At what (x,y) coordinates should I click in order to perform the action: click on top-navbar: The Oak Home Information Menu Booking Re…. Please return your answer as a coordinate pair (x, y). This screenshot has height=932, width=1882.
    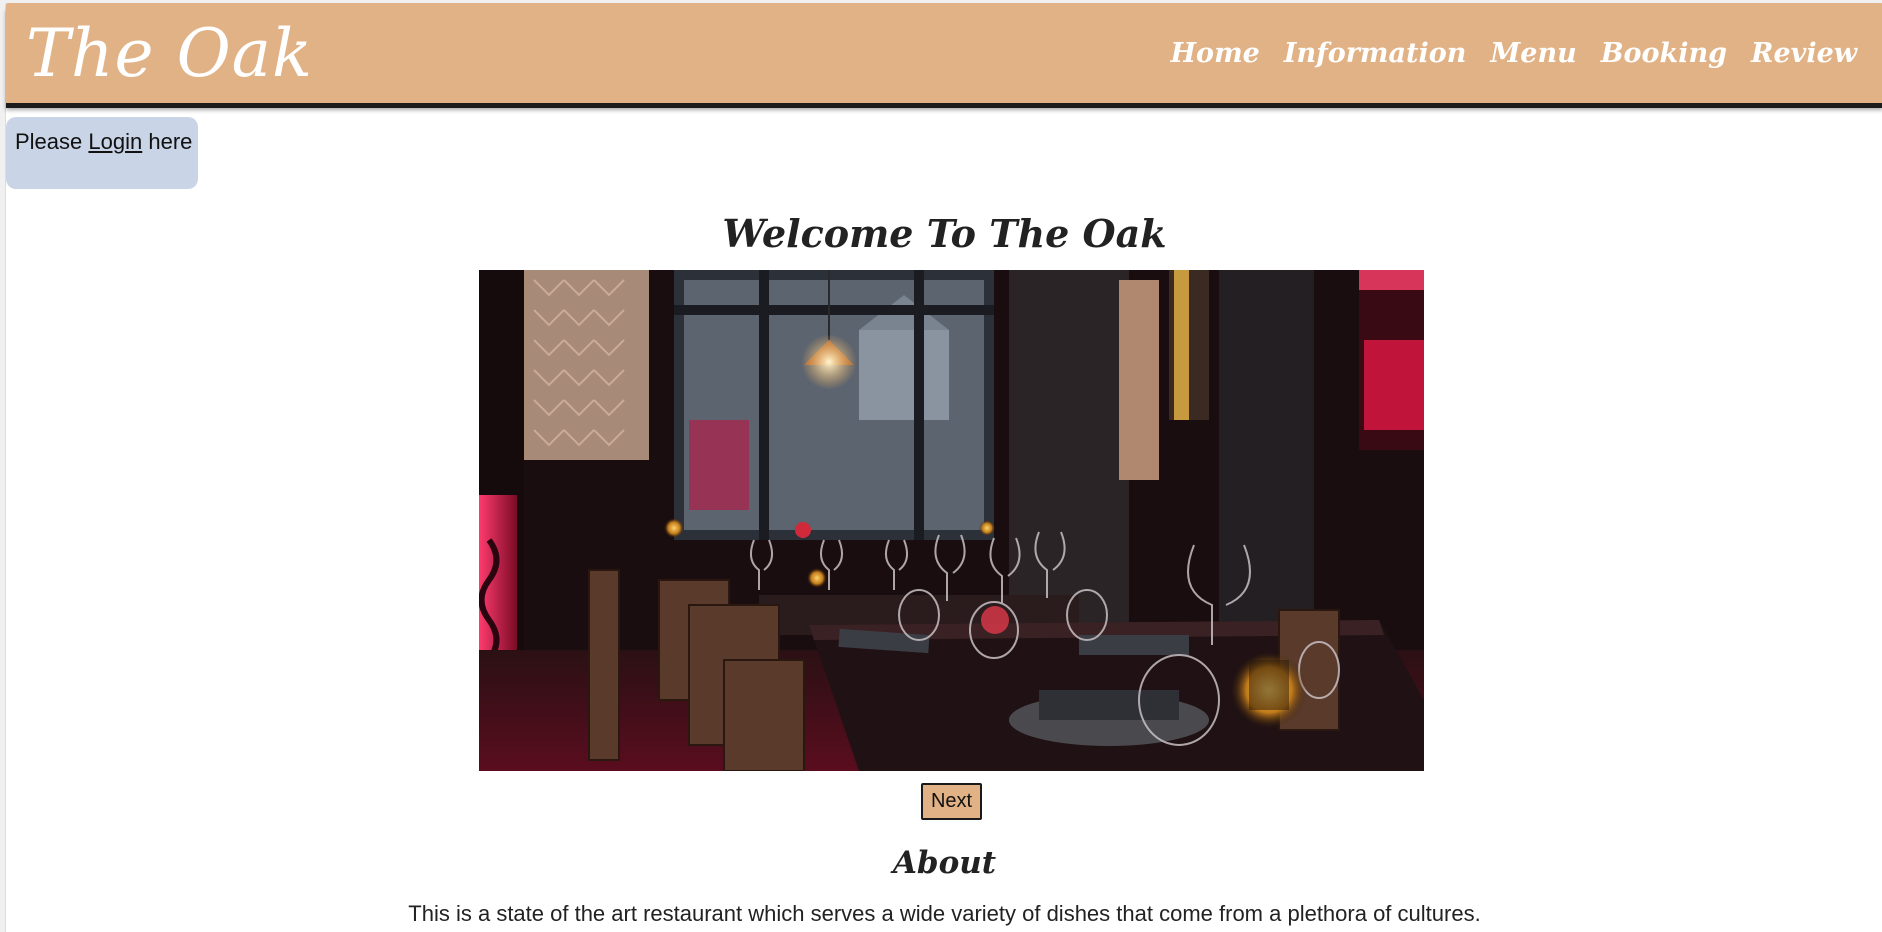
    Looking at the image, I should click on (944, 53).